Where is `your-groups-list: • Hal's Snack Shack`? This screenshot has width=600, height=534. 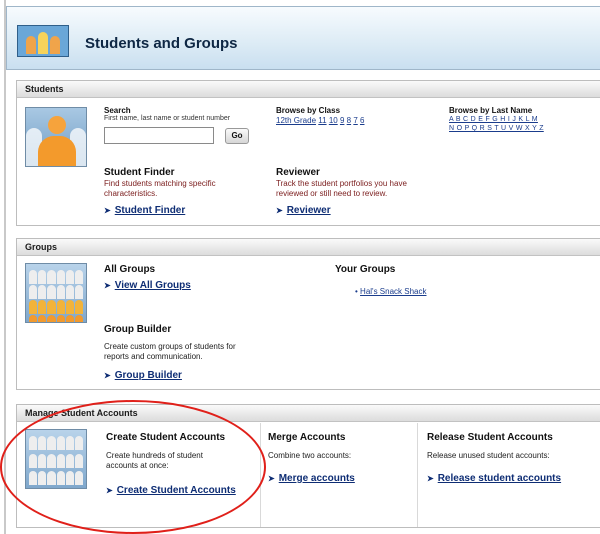 your-groups-list: • Hal's Snack Shack is located at coordinates (391, 291).